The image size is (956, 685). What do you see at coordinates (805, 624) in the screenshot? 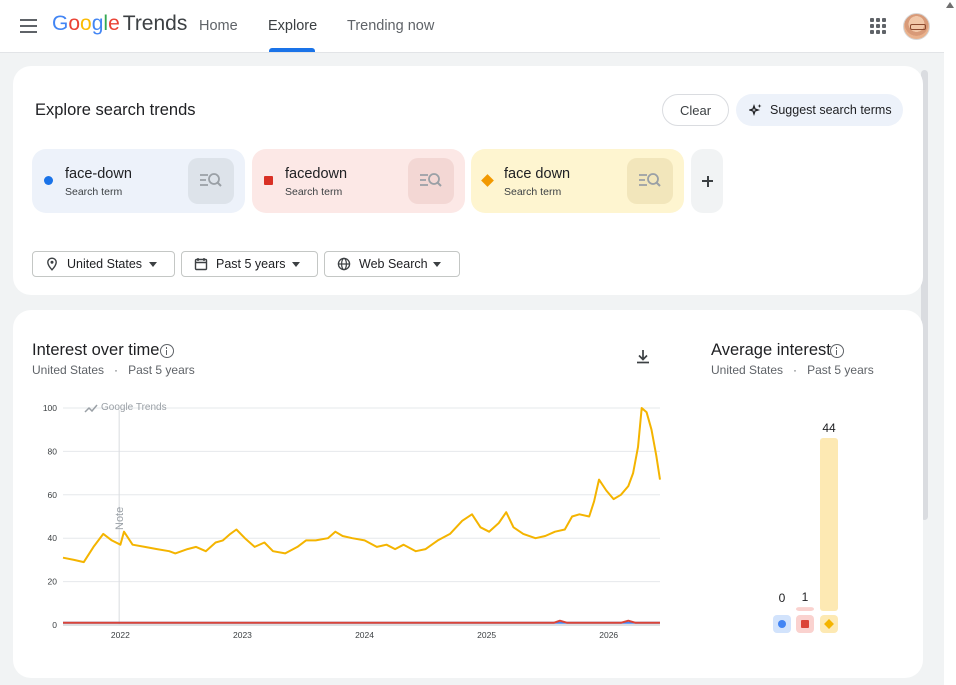
I see `red-square-marker` at bounding box center [805, 624].